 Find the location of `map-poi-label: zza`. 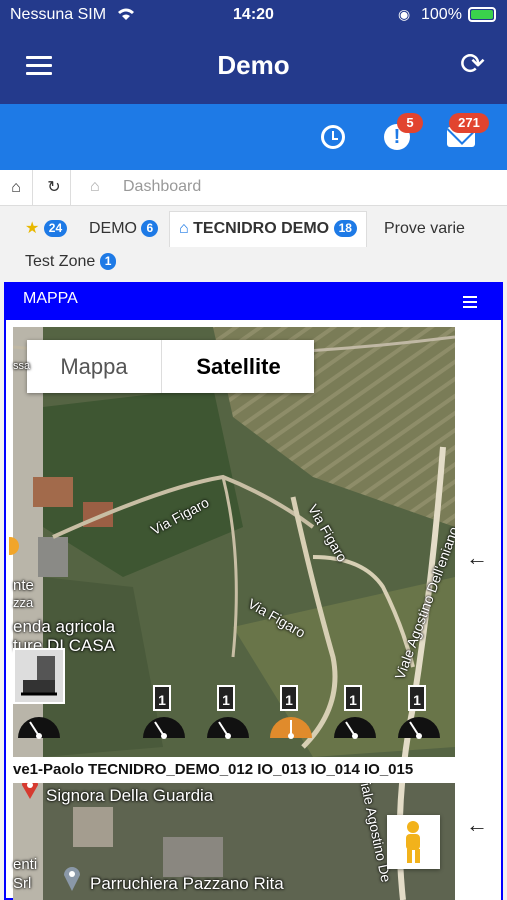

map-poi-label: zza is located at coordinates (23, 602).